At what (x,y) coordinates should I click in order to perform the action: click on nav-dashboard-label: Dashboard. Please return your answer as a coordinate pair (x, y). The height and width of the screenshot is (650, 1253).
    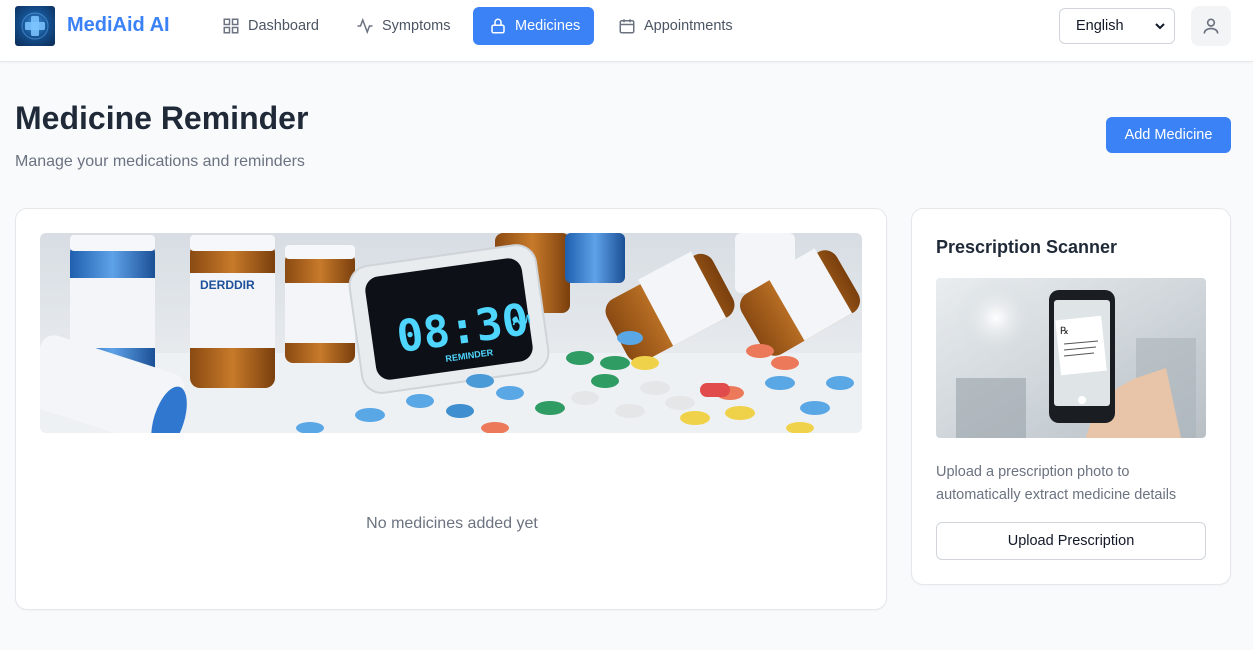
    Looking at the image, I should click on (283, 26).